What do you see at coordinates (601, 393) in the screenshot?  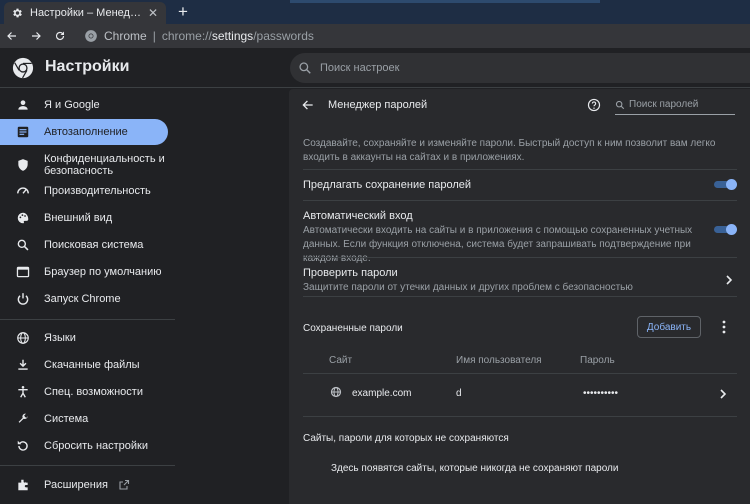 I see `password-row-password: ••••••••••` at bounding box center [601, 393].